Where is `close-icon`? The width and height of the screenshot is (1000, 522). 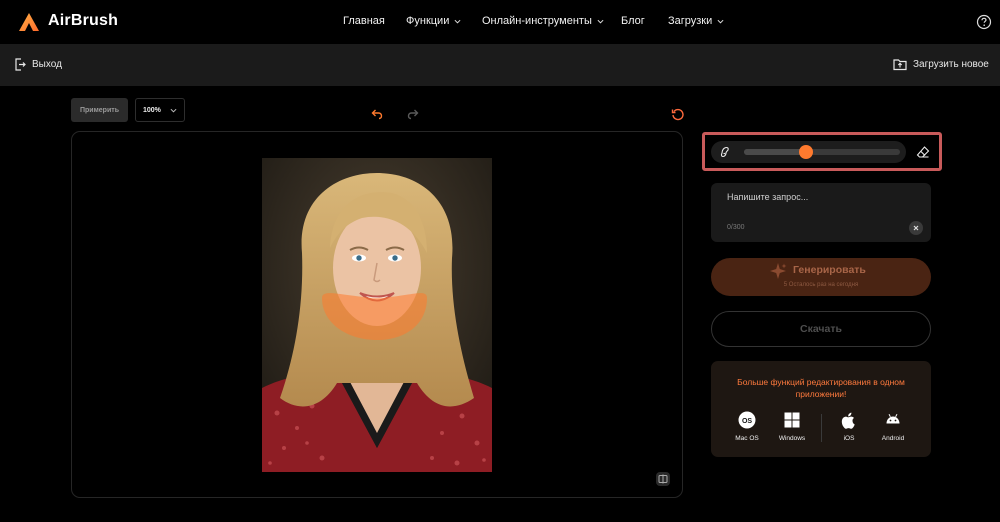
close-icon is located at coordinates (916, 228).